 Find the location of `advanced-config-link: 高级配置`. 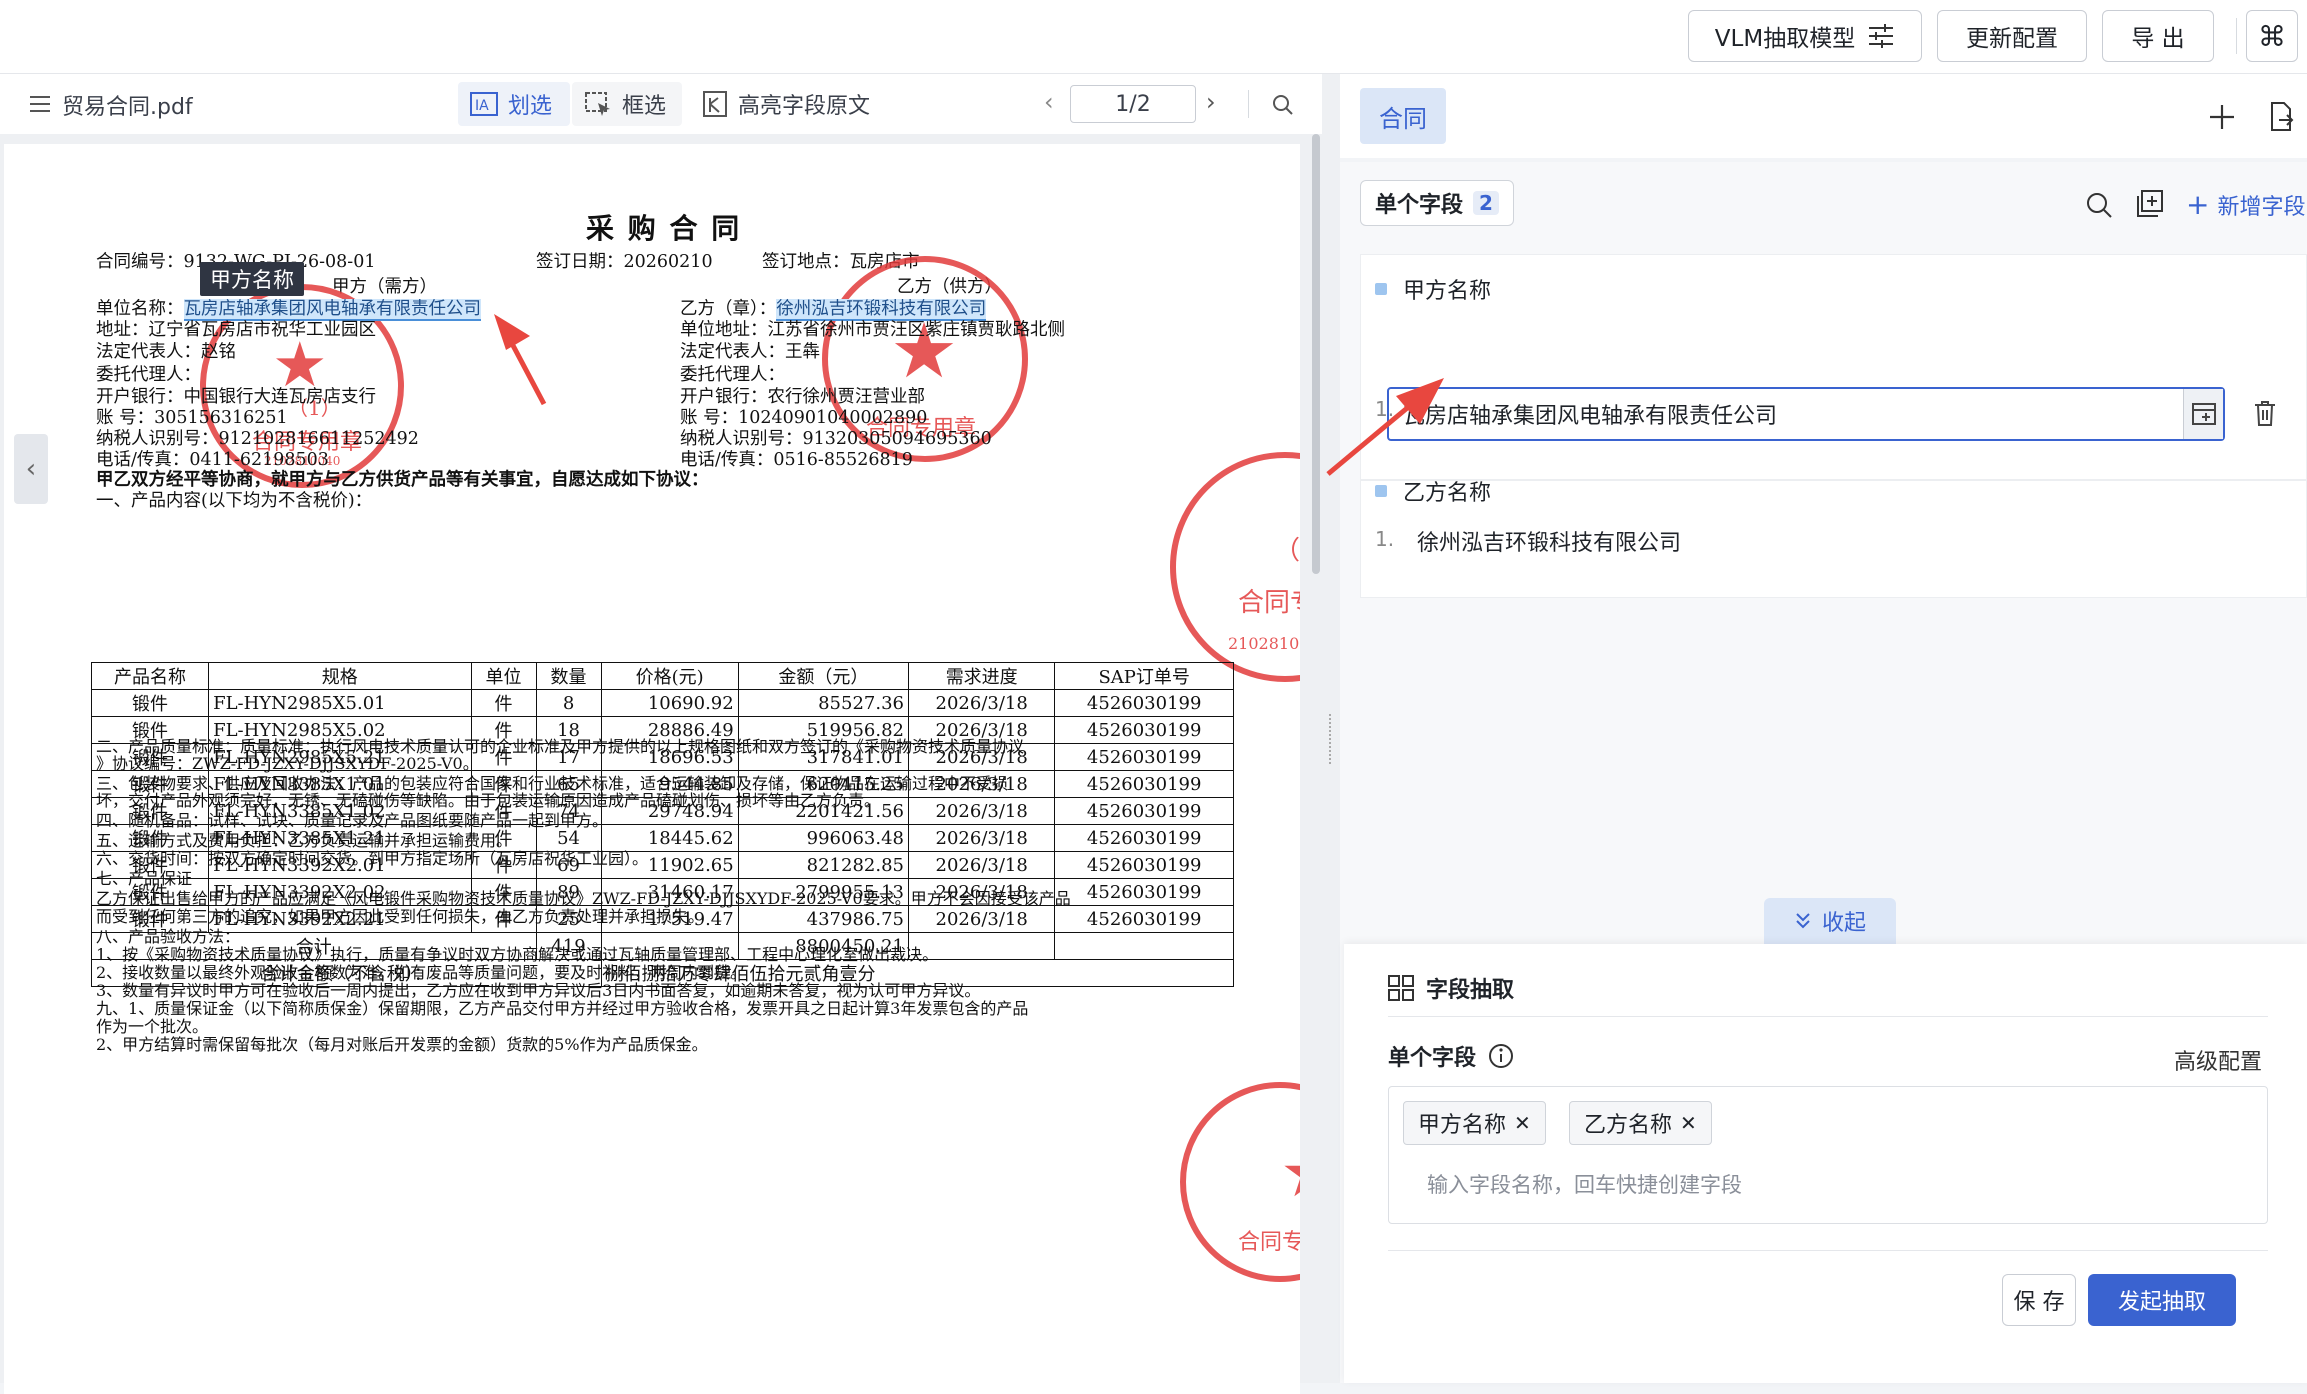

advanced-config-link: 高级配置 is located at coordinates (2218, 1060).